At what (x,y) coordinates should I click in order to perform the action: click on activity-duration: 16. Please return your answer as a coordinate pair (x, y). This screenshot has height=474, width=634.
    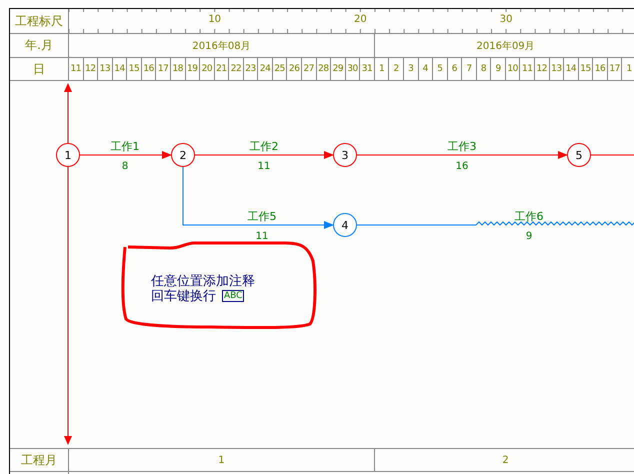
    Looking at the image, I should click on (462, 166).